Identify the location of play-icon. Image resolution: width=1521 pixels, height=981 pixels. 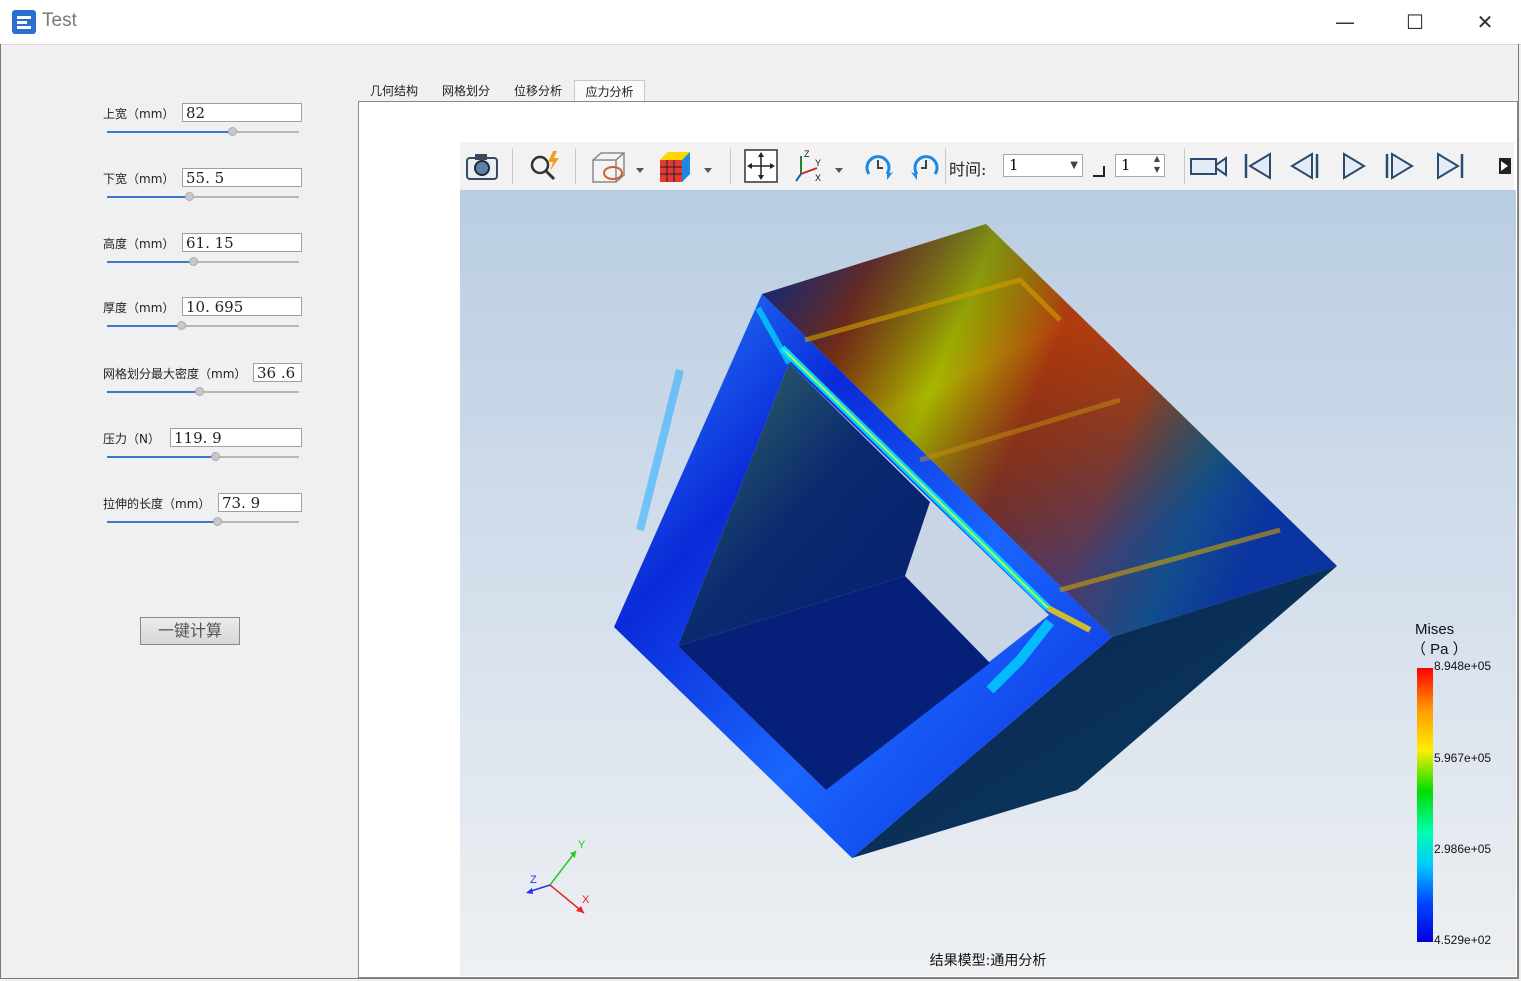
(1354, 166).